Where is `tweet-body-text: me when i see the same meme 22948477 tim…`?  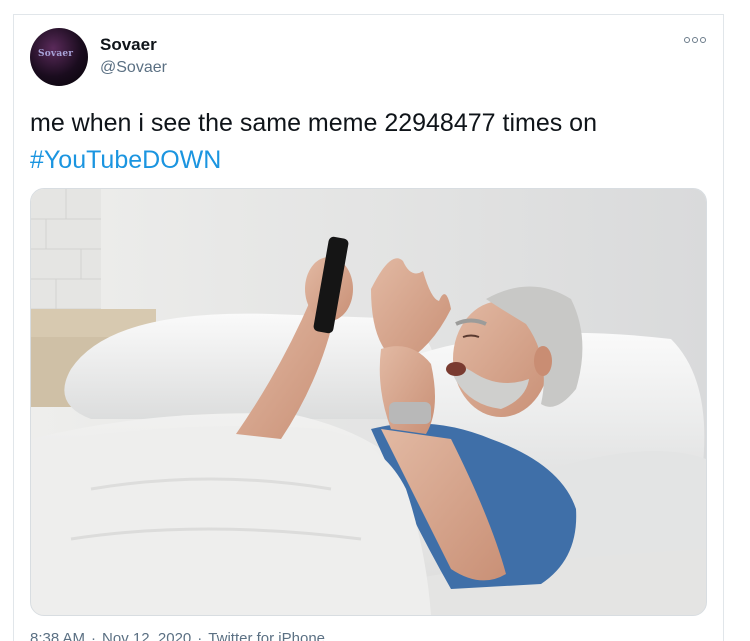 tweet-body-text: me when i see the same meme 22948477 tim… is located at coordinates (313, 123).